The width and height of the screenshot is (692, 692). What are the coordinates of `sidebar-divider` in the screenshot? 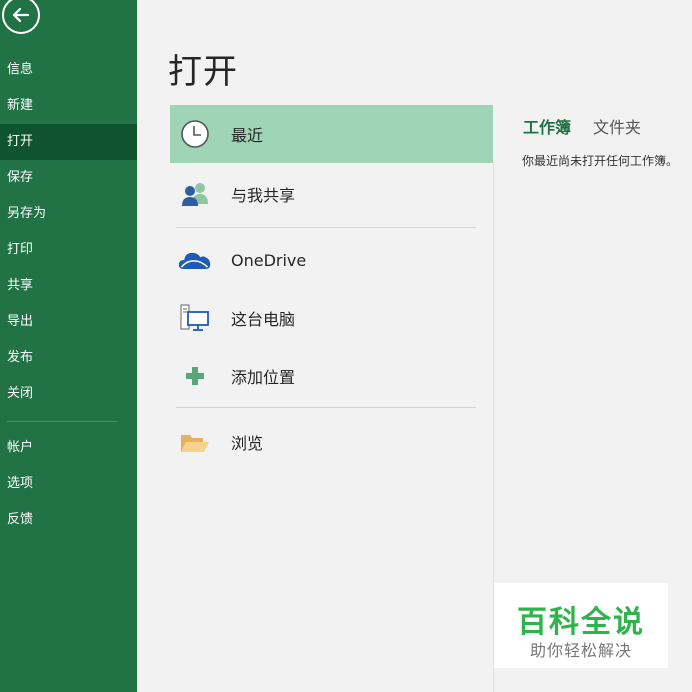 It's located at (62, 421).